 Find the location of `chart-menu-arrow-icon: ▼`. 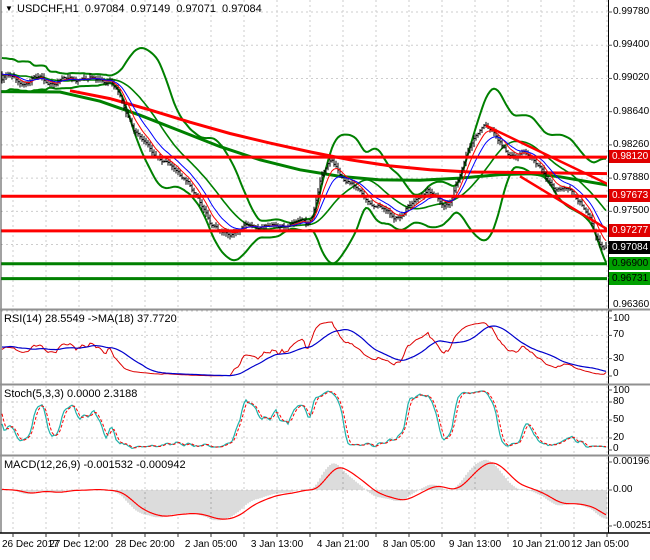

chart-menu-arrow-icon: ▼ is located at coordinates (9, 8).